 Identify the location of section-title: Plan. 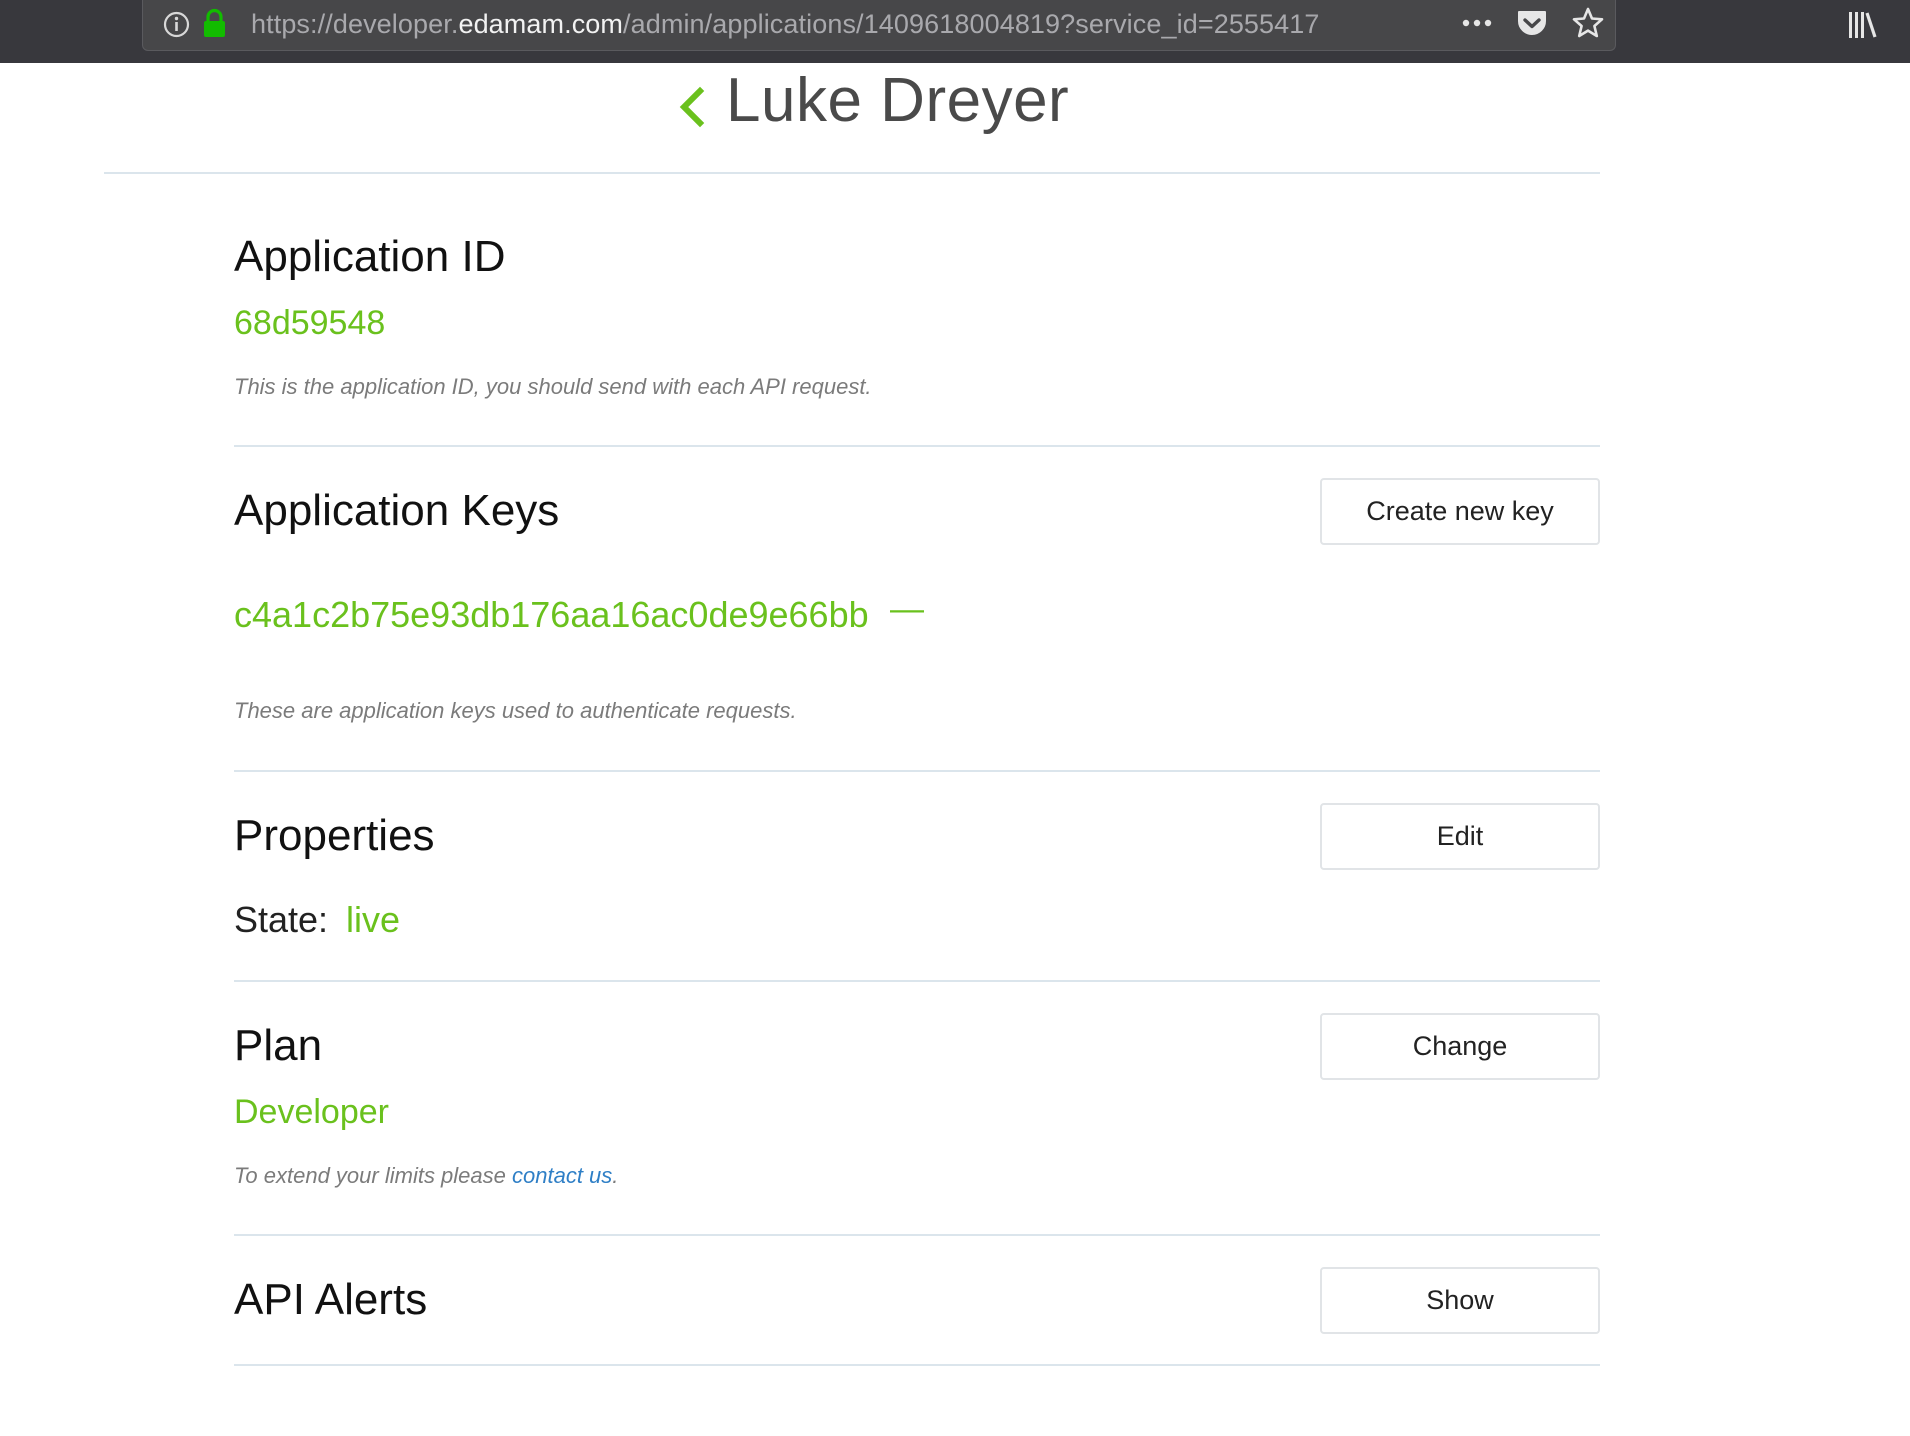
(278, 1045).